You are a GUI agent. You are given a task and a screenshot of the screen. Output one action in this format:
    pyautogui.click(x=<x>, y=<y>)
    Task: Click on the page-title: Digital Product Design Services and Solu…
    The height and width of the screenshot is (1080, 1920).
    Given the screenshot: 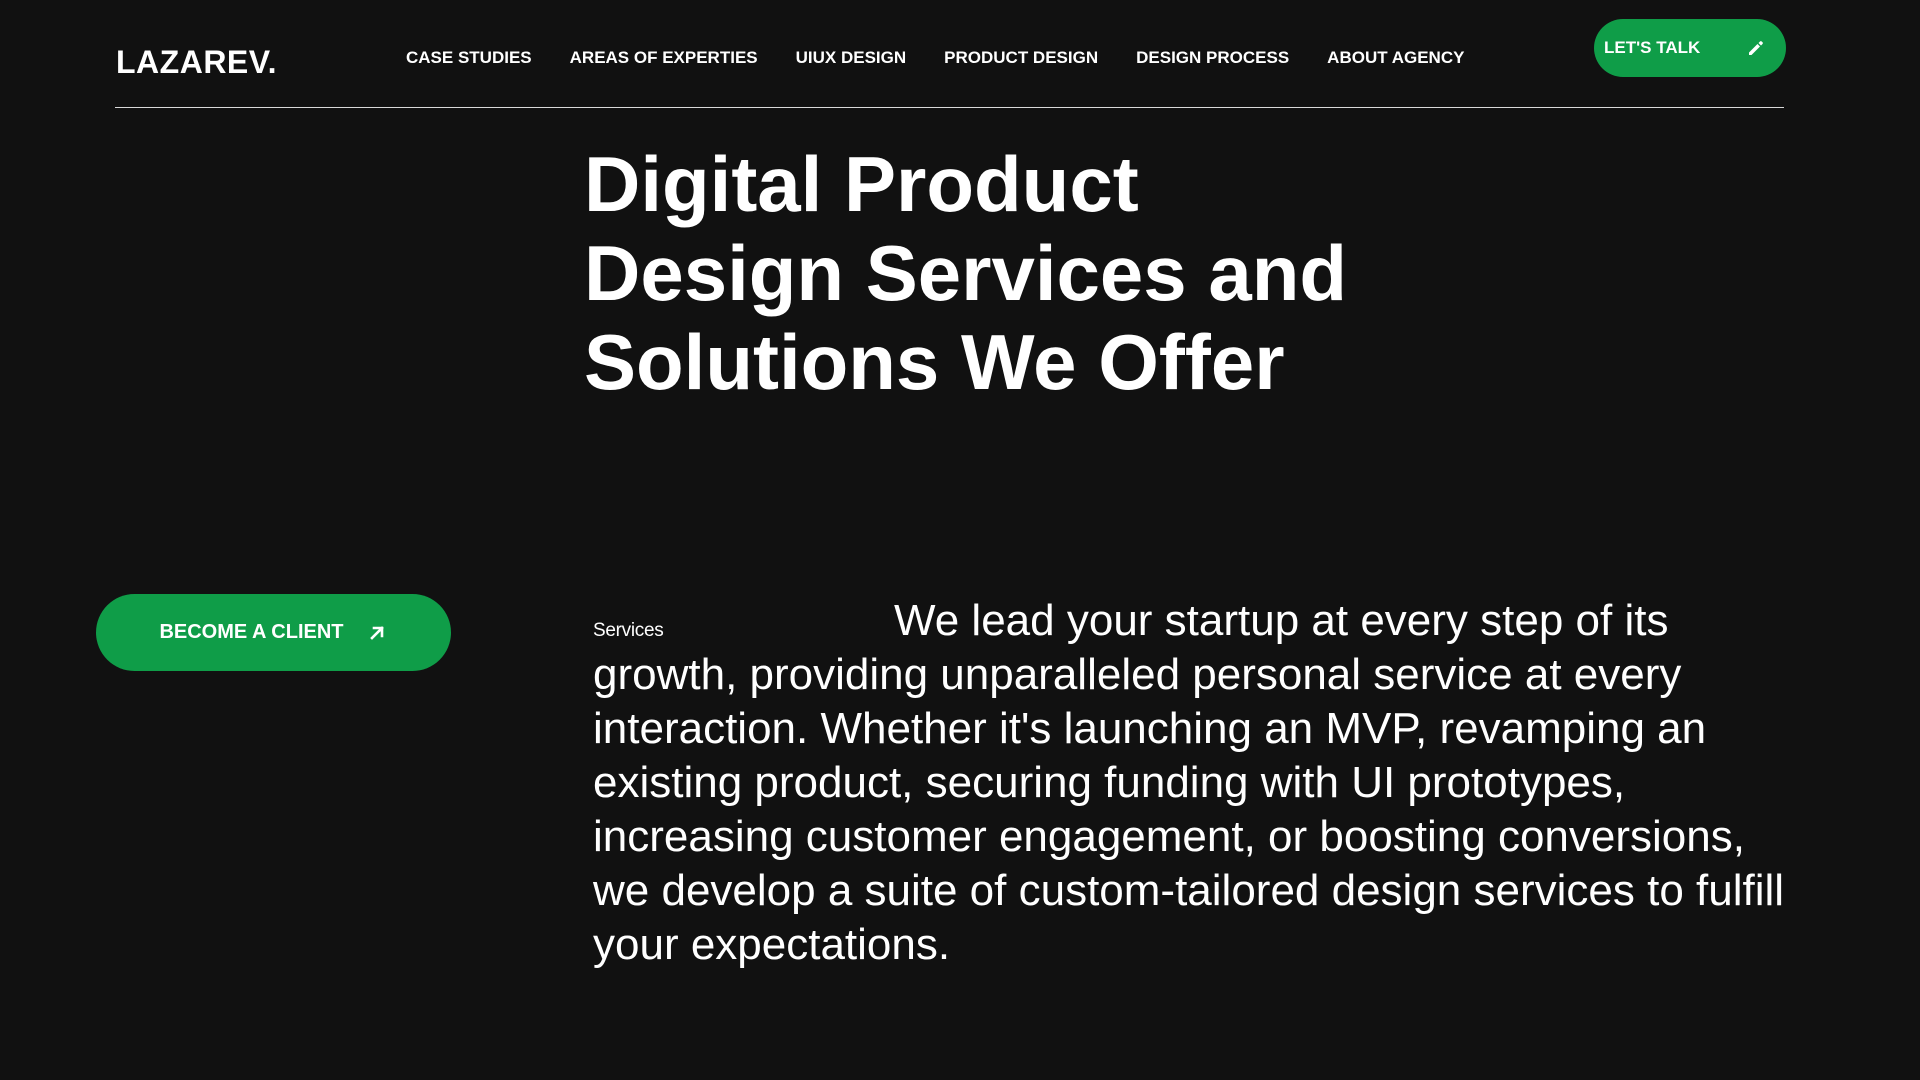 What is the action you would take?
    pyautogui.click(x=966, y=273)
    